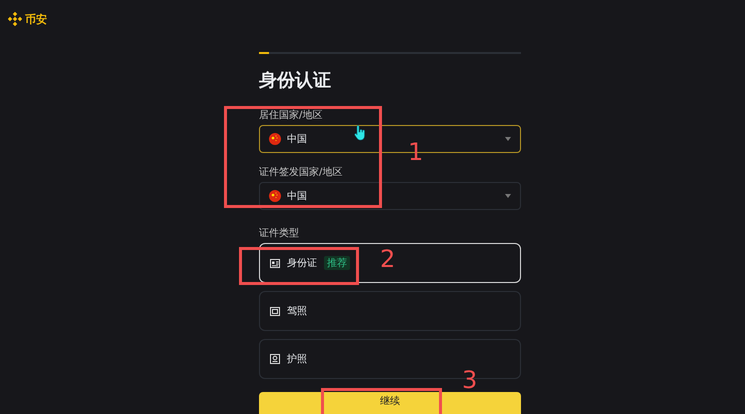 The width and height of the screenshot is (745, 414). What do you see at coordinates (390, 403) in the screenshot?
I see `continue-button: 继续` at bounding box center [390, 403].